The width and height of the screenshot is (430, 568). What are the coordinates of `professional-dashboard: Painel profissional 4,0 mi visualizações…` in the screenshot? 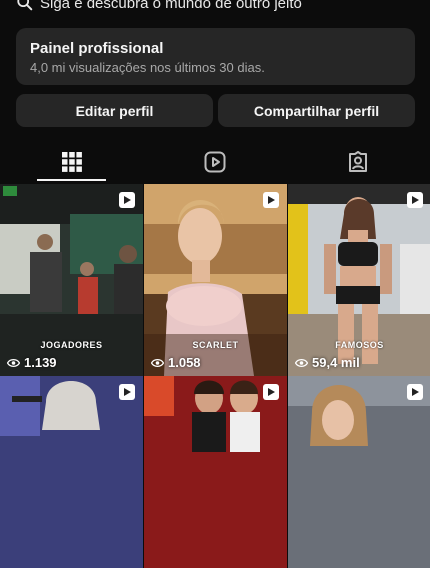 It's located at (215, 56).